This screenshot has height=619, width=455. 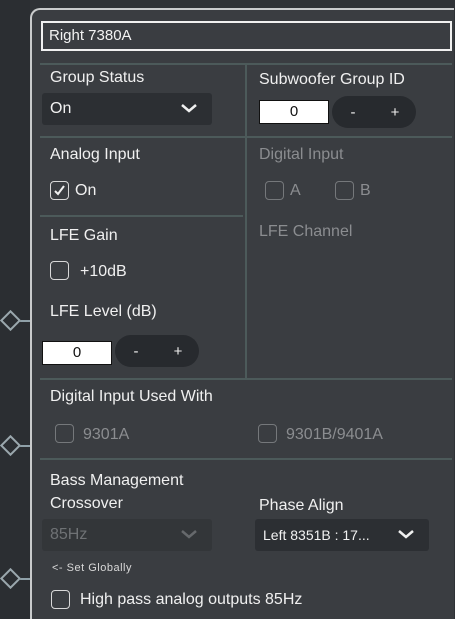 What do you see at coordinates (267, 433) in the screenshot?
I see `used-with-9301b-checkbox` at bounding box center [267, 433].